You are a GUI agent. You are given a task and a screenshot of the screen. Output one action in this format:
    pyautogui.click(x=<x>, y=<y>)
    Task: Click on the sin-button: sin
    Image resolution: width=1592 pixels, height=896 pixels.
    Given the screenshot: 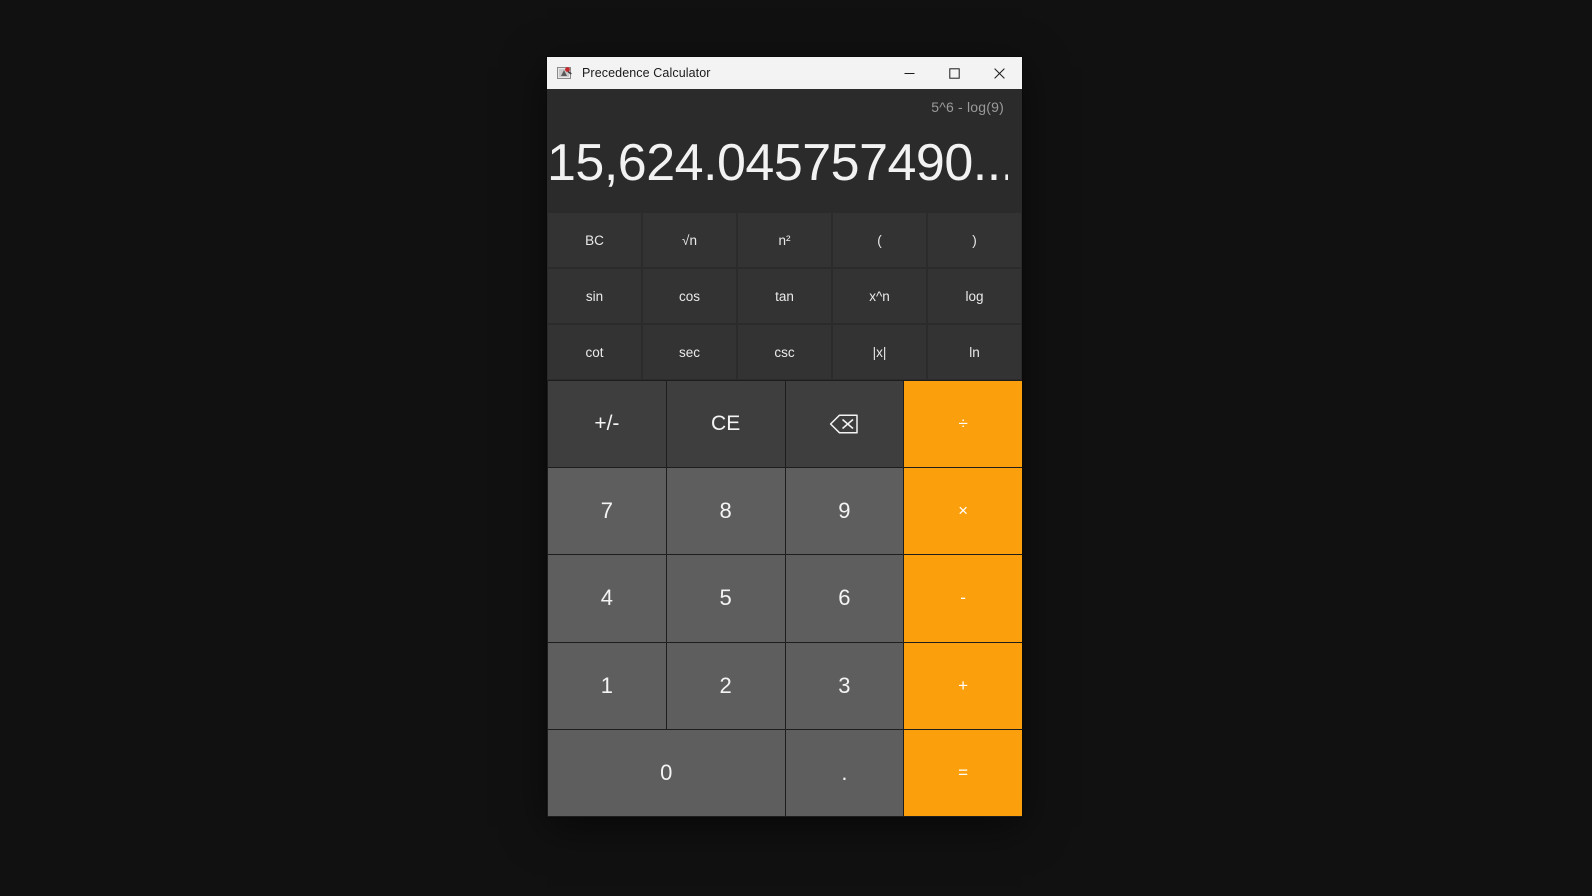 What is the action you would take?
    pyautogui.click(x=594, y=296)
    